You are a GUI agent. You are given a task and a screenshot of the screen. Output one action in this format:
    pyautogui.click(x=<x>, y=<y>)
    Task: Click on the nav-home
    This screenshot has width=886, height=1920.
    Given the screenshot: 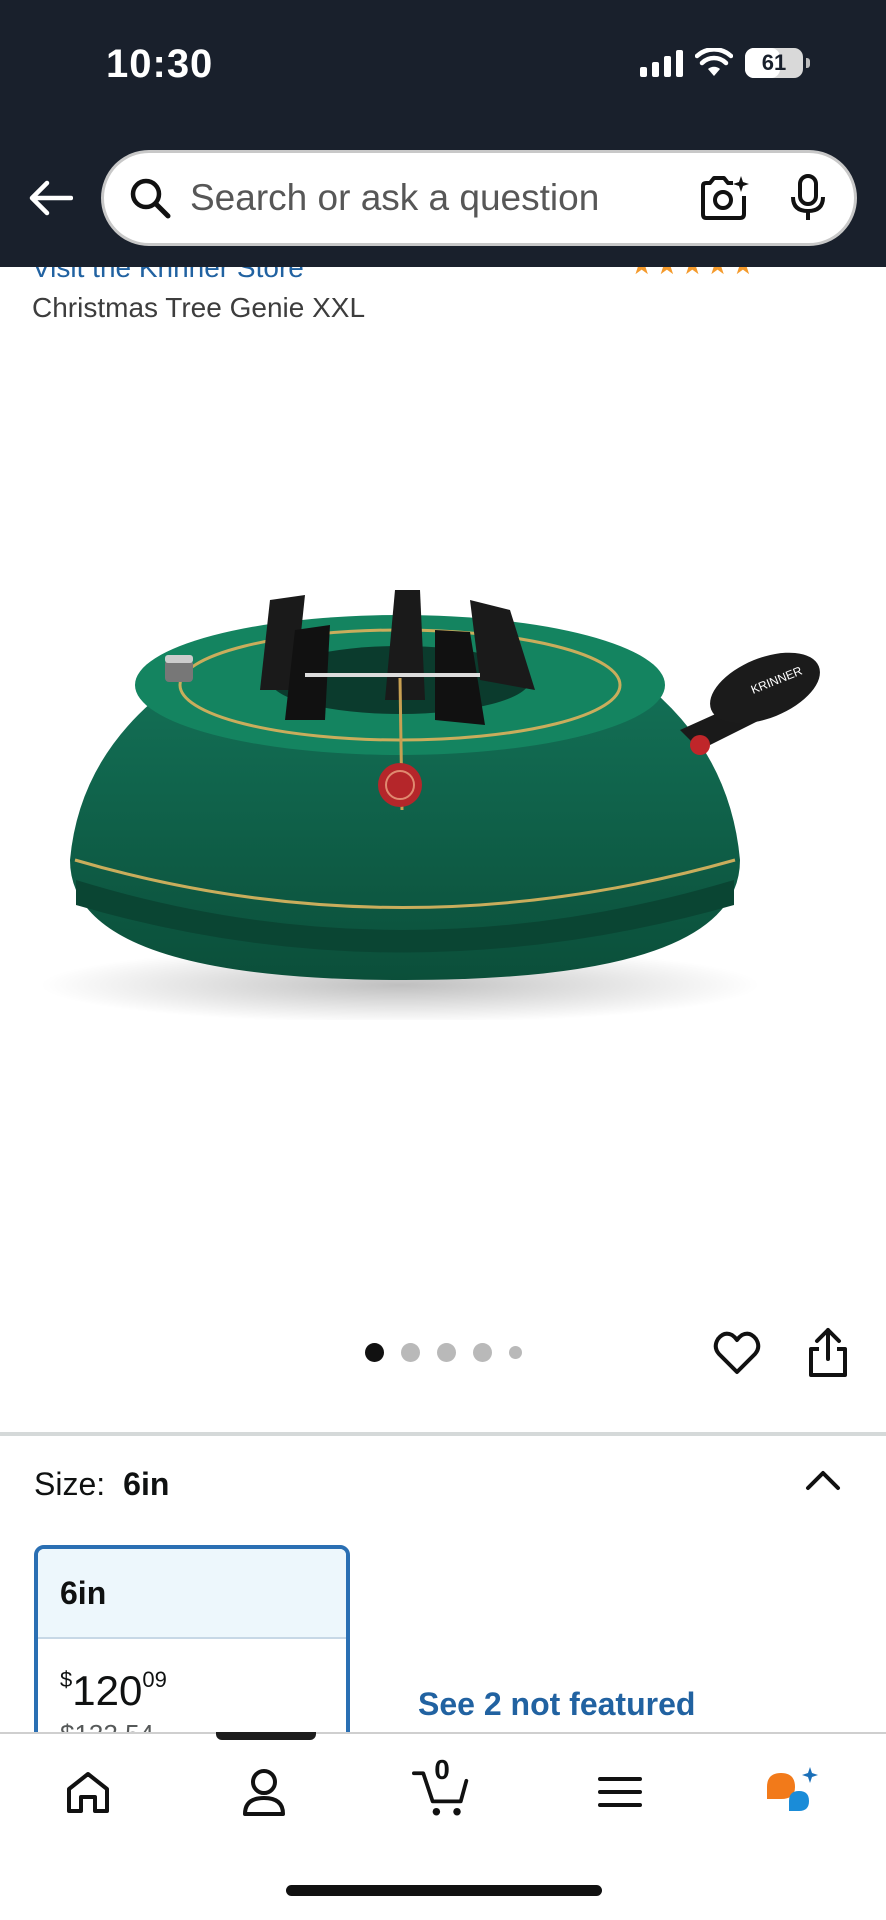 What is the action you would take?
    pyautogui.click(x=88, y=1792)
    